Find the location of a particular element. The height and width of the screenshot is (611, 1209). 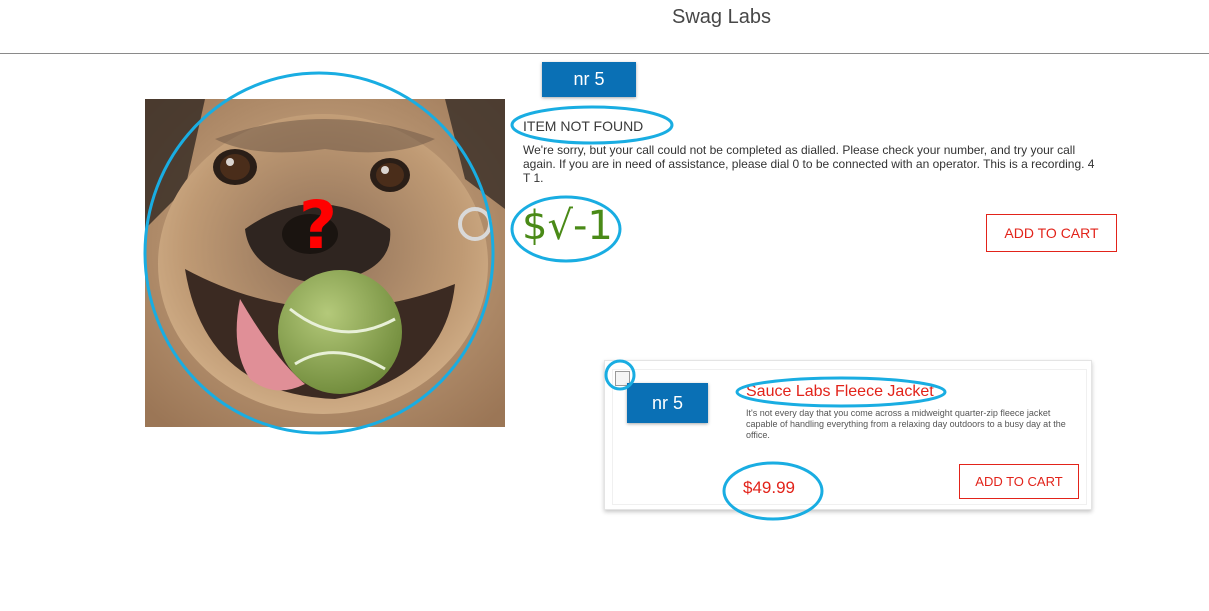

item-name: ITEM NOT FOUND is located at coordinates (583, 126).